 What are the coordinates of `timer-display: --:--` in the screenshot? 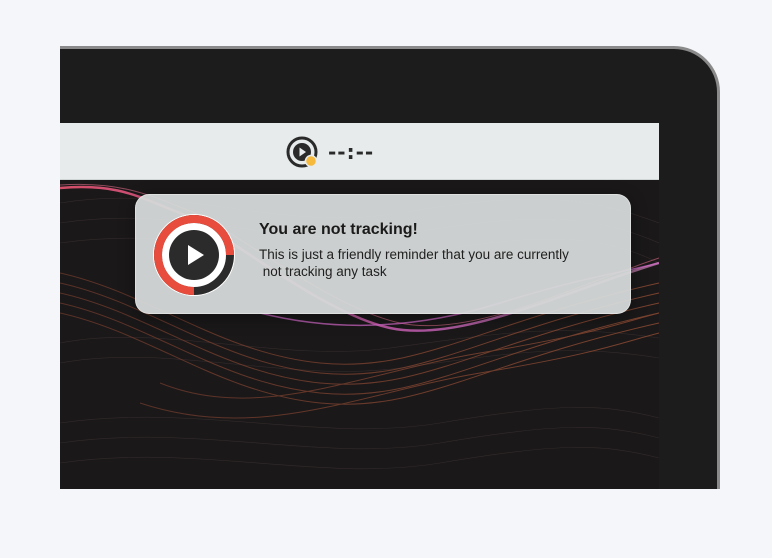 It's located at (351, 152).